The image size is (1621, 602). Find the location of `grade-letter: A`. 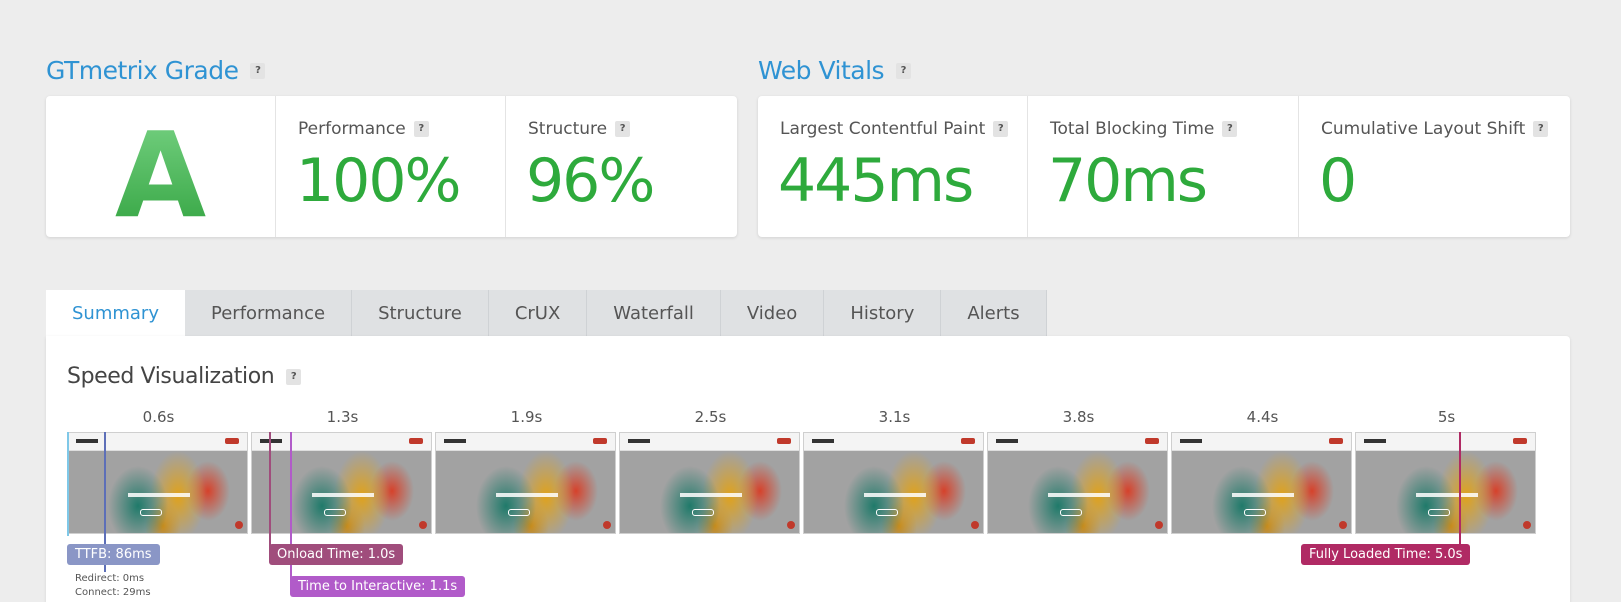

grade-letter: A is located at coordinates (160, 175).